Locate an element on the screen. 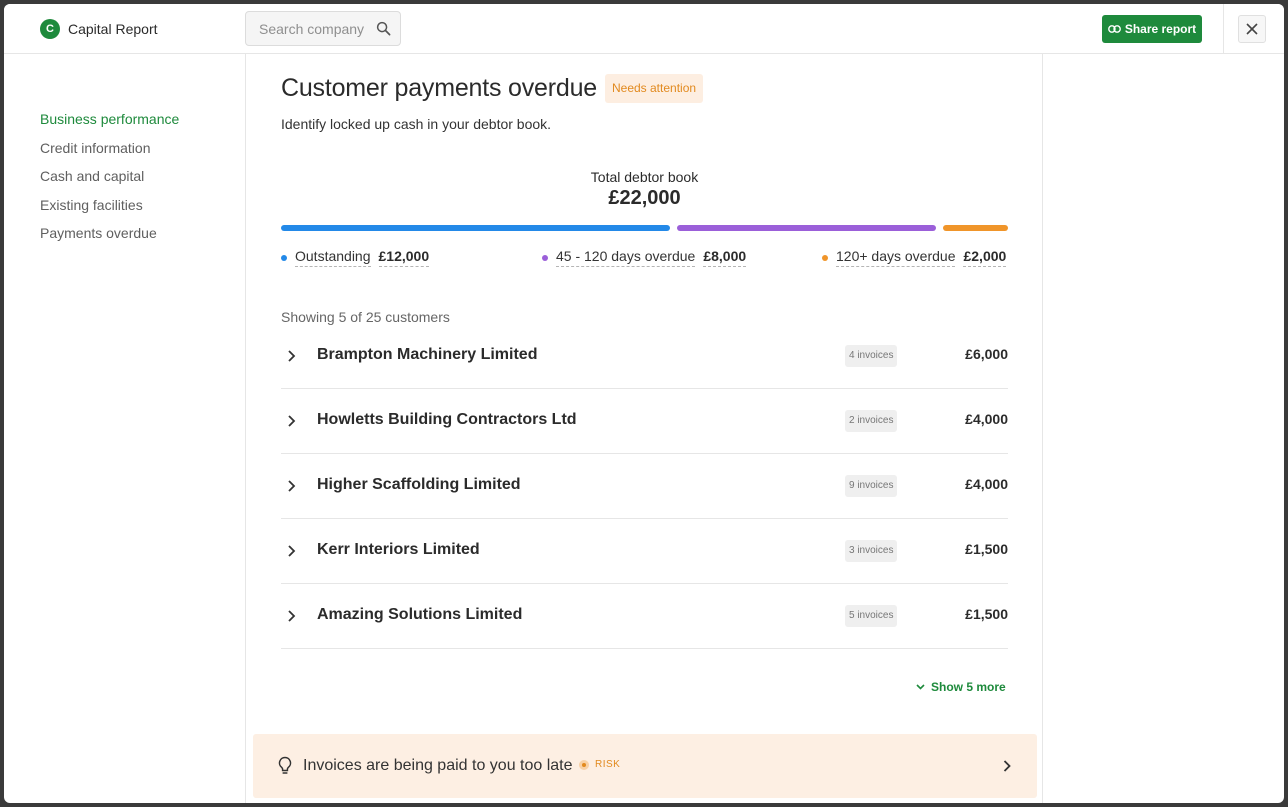 Image resolution: width=1288 pixels, height=807 pixels. invoice-count-badge: 2 invoices is located at coordinates (871, 421).